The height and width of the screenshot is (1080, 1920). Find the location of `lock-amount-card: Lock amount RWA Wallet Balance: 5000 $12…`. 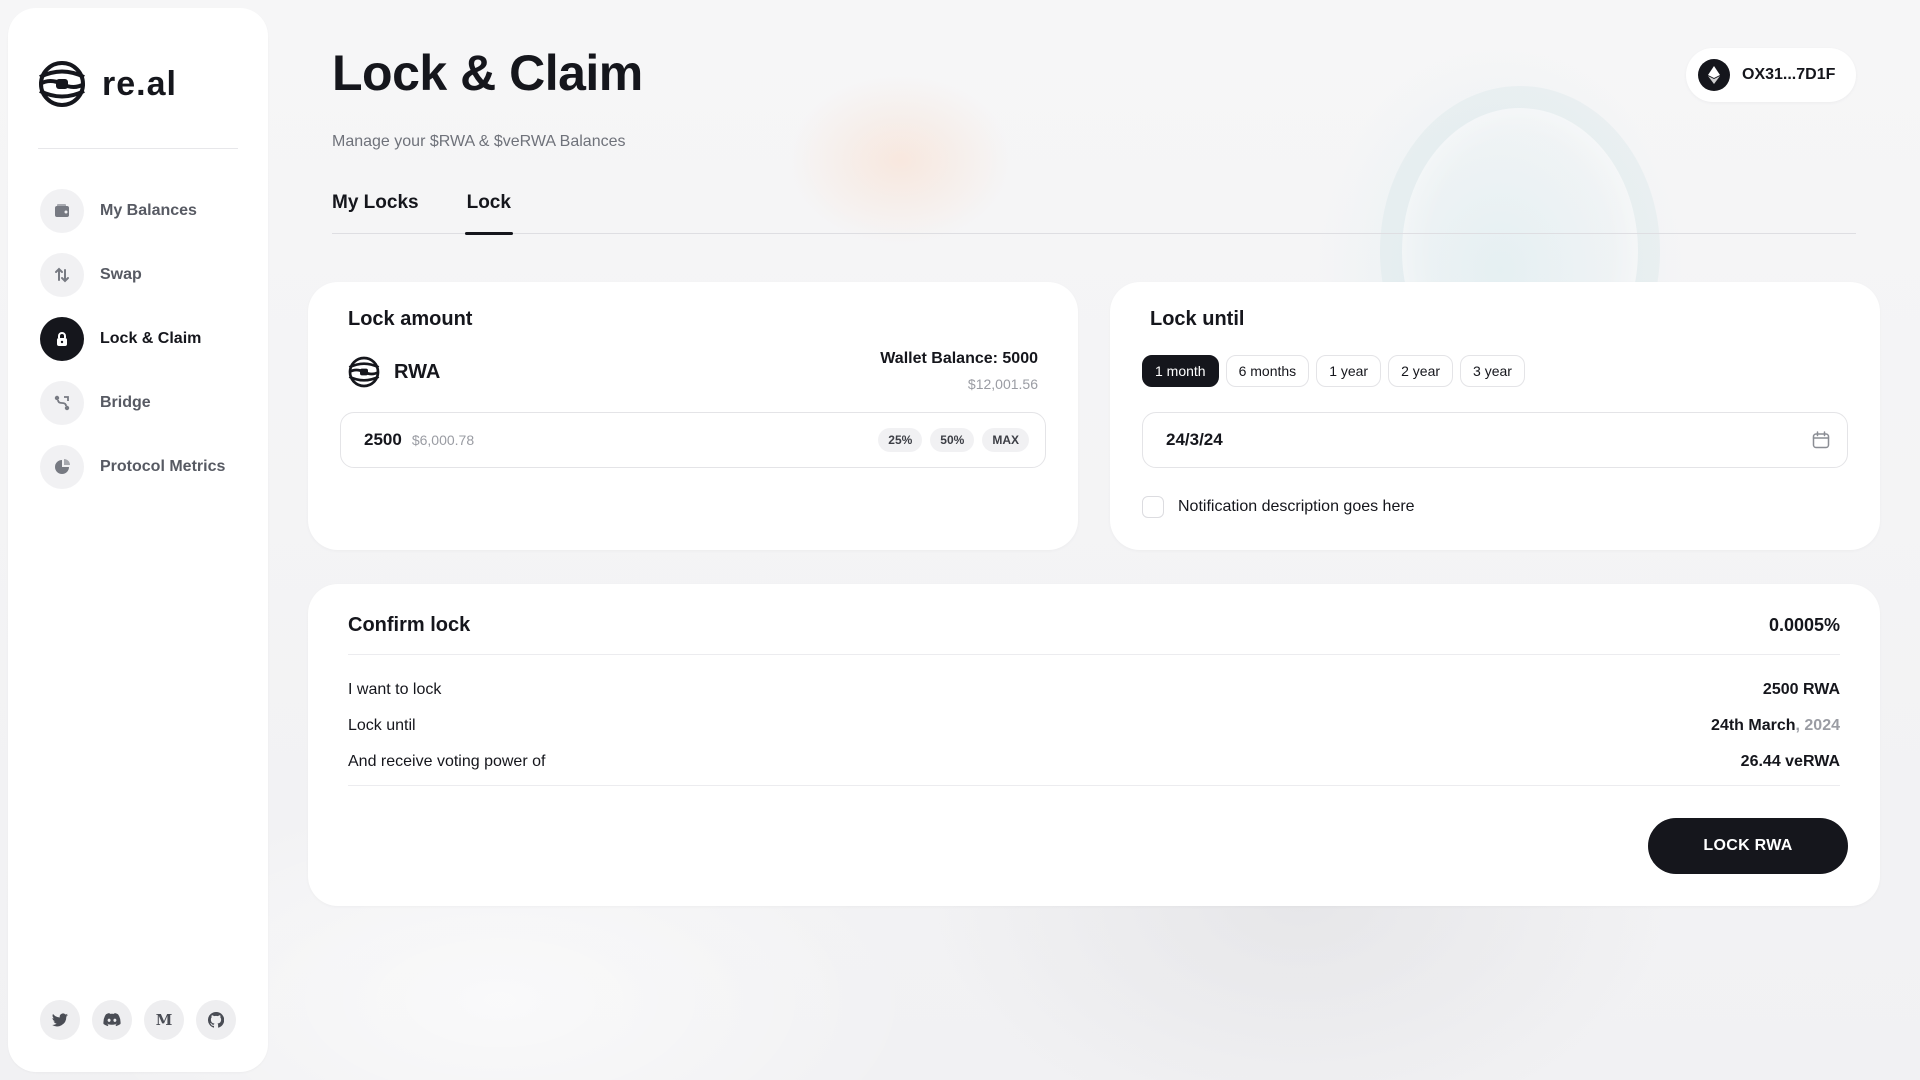

lock-amount-card: Lock amount RWA Wallet Balance: 5000 $12… is located at coordinates (693, 416).